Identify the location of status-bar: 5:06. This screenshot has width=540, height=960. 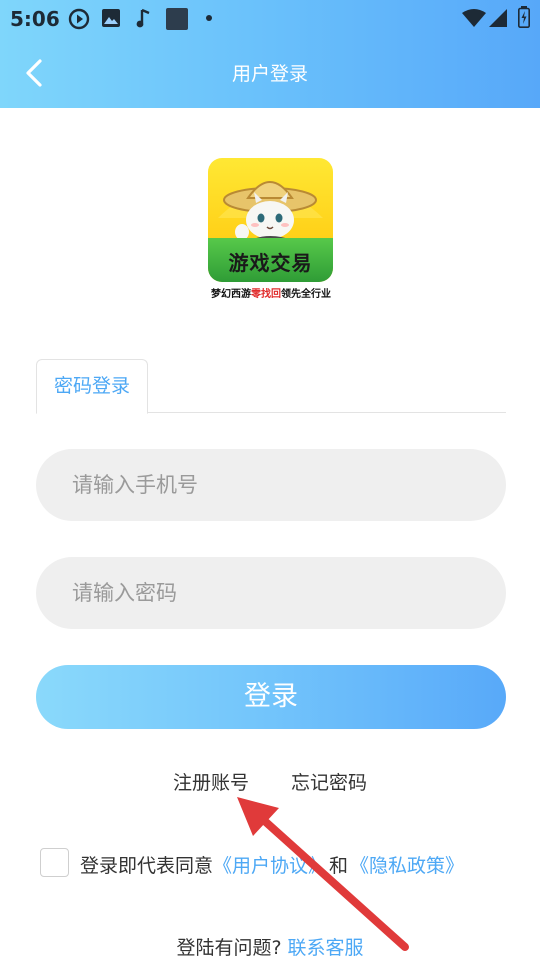
(270, 18).